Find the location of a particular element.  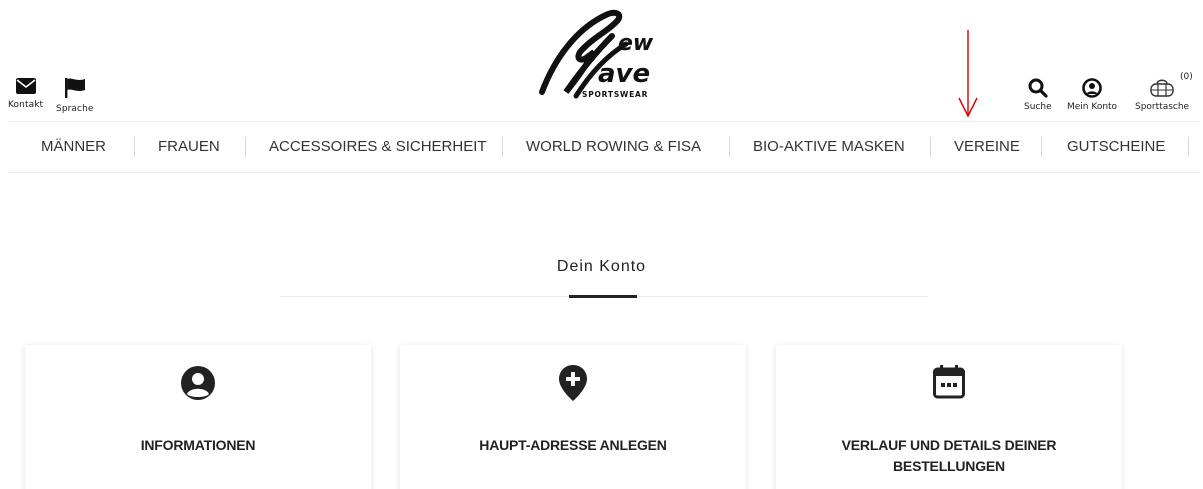

tasche-label: Sporttasche is located at coordinates (1162, 107).